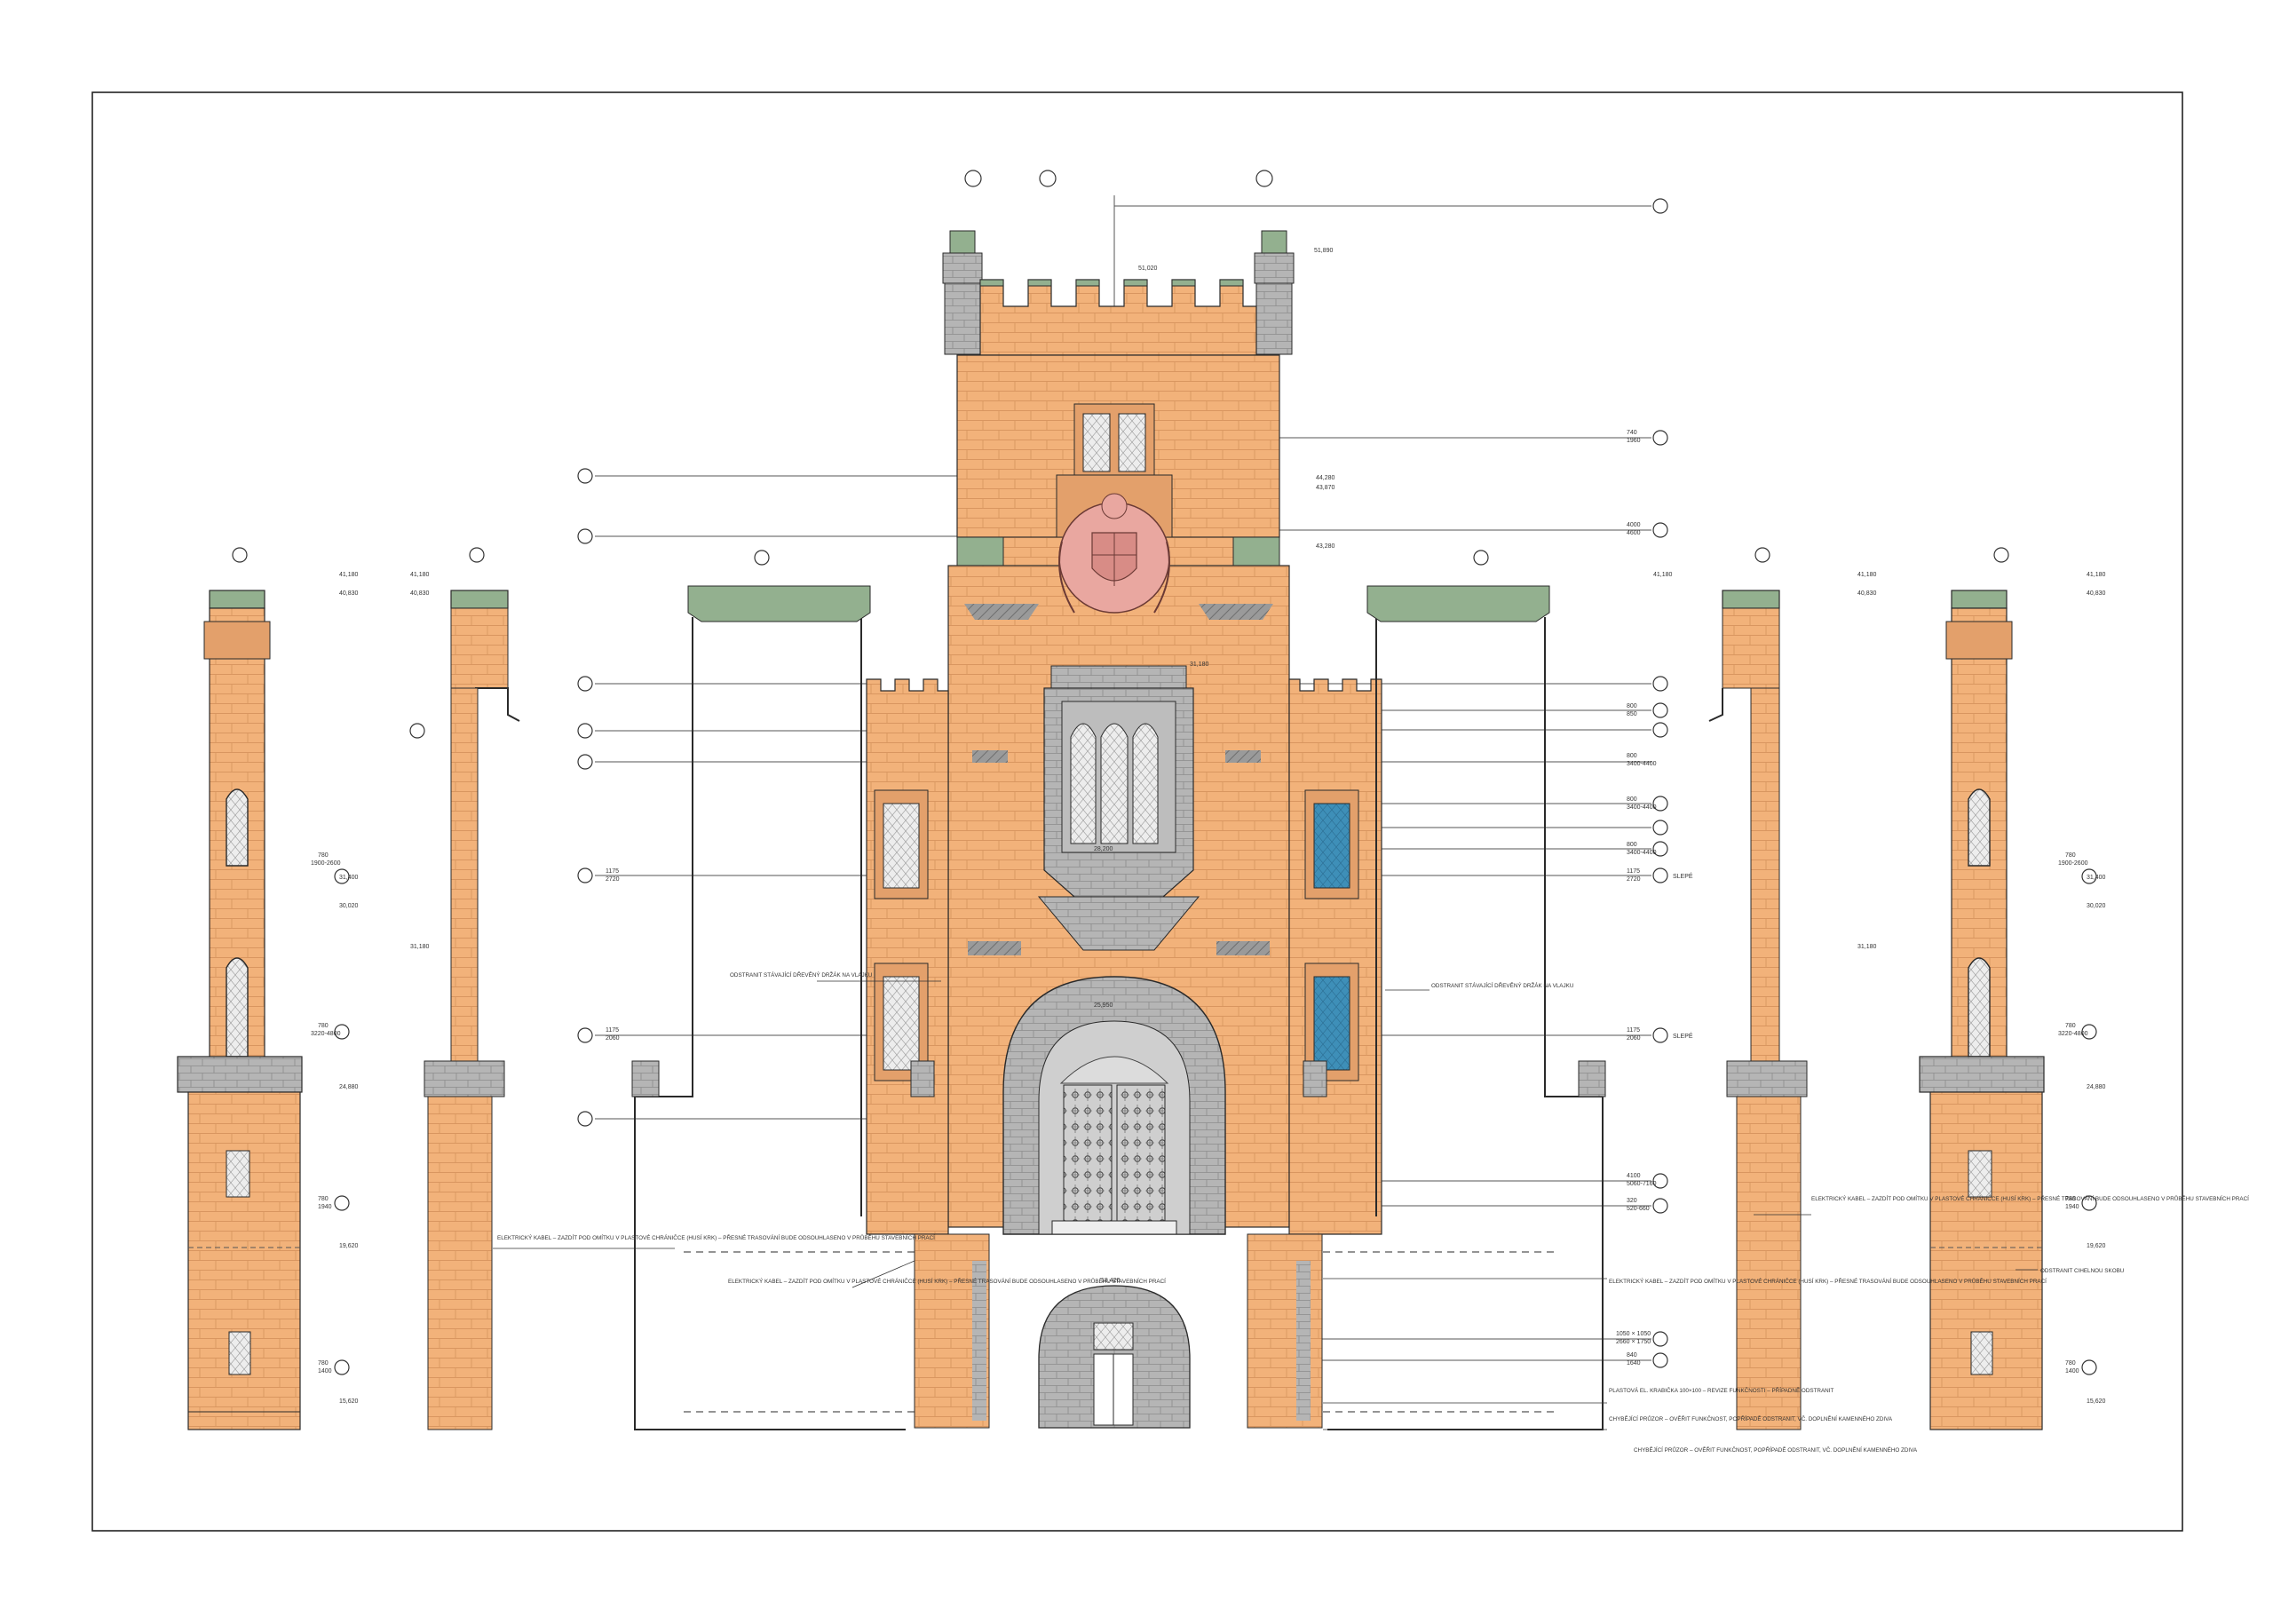  What do you see at coordinates (2070, 855) in the screenshot?
I see `dim-slim-upper-r1: 780` at bounding box center [2070, 855].